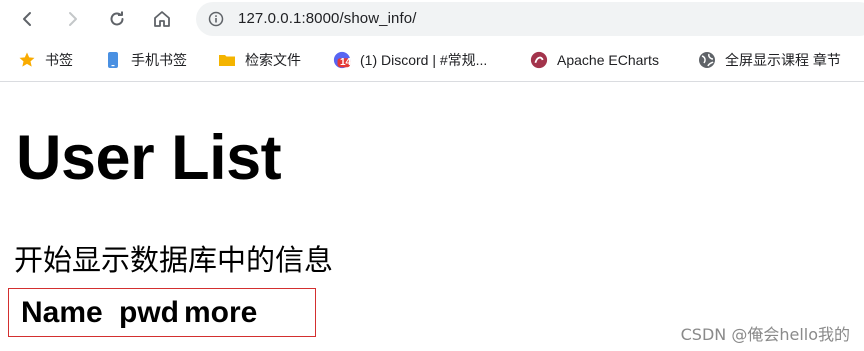 This screenshot has height=351, width=864. Describe the element at coordinates (159, 60) in the screenshot. I see `bookmark-label: 手机书签` at that location.